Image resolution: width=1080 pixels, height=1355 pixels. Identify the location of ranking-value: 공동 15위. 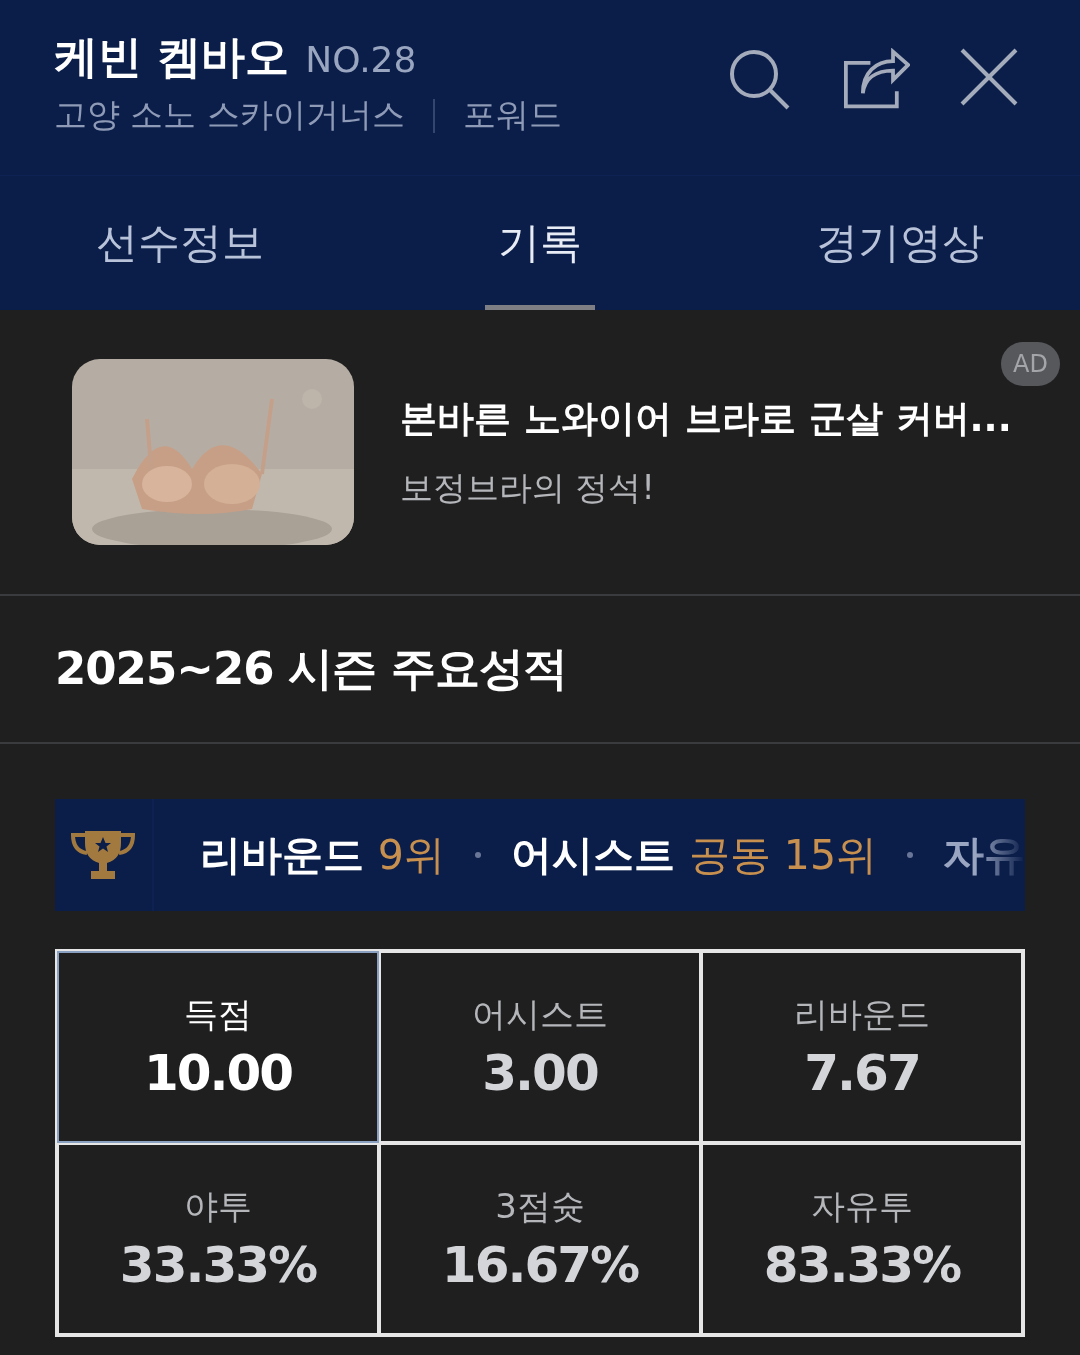
(782, 855).